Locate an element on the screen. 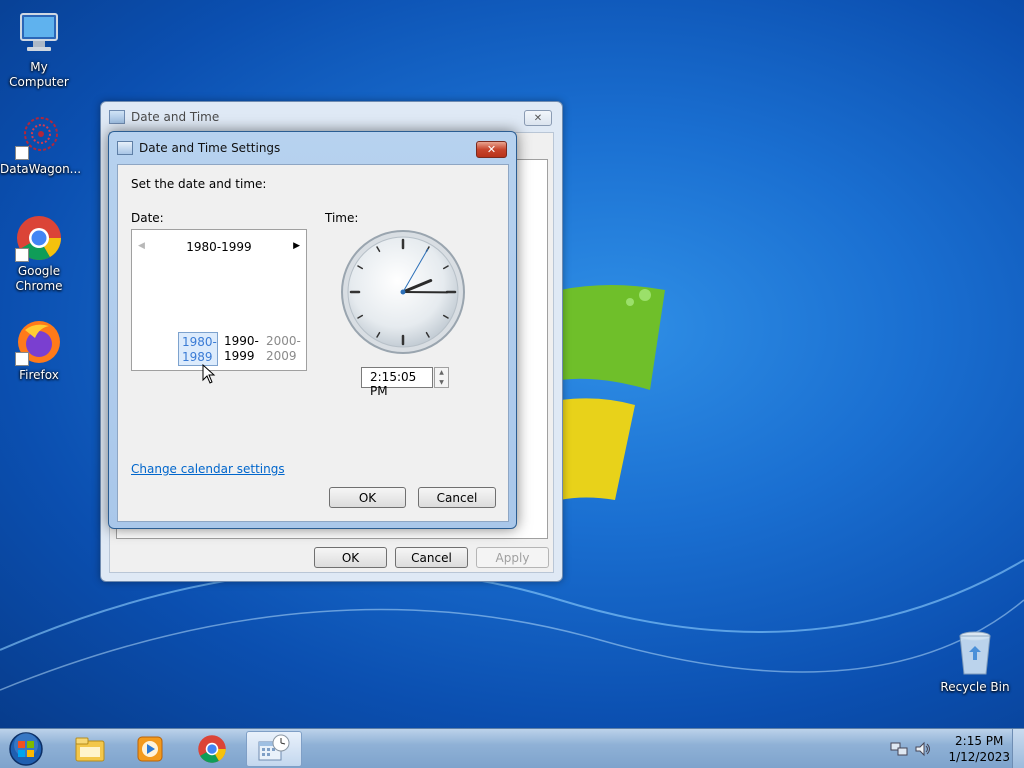 The image size is (1024, 768). volume-icon is located at coordinates (923, 749).